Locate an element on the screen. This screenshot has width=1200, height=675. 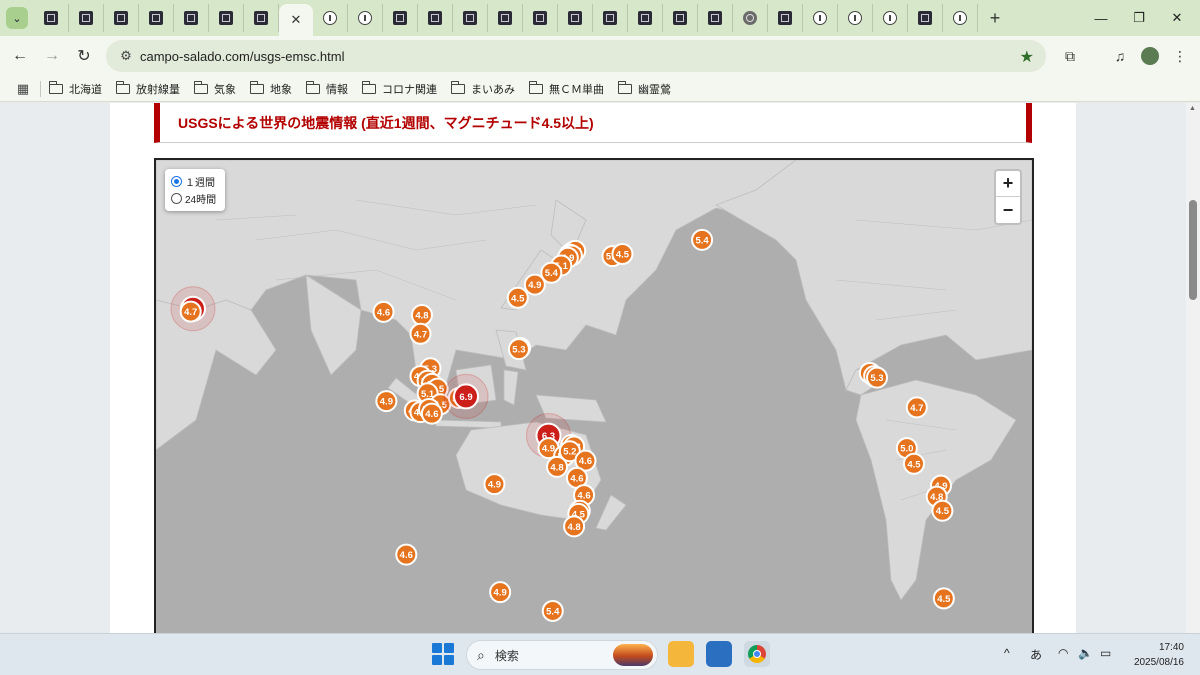
new-tab-button: + is located at coordinates (995, 18).